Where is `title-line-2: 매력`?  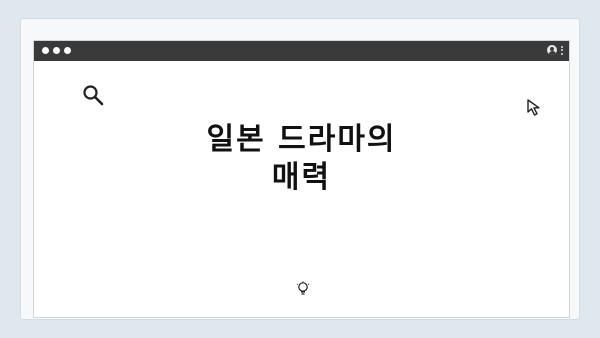 title-line-2: 매력 is located at coordinates (301, 177).